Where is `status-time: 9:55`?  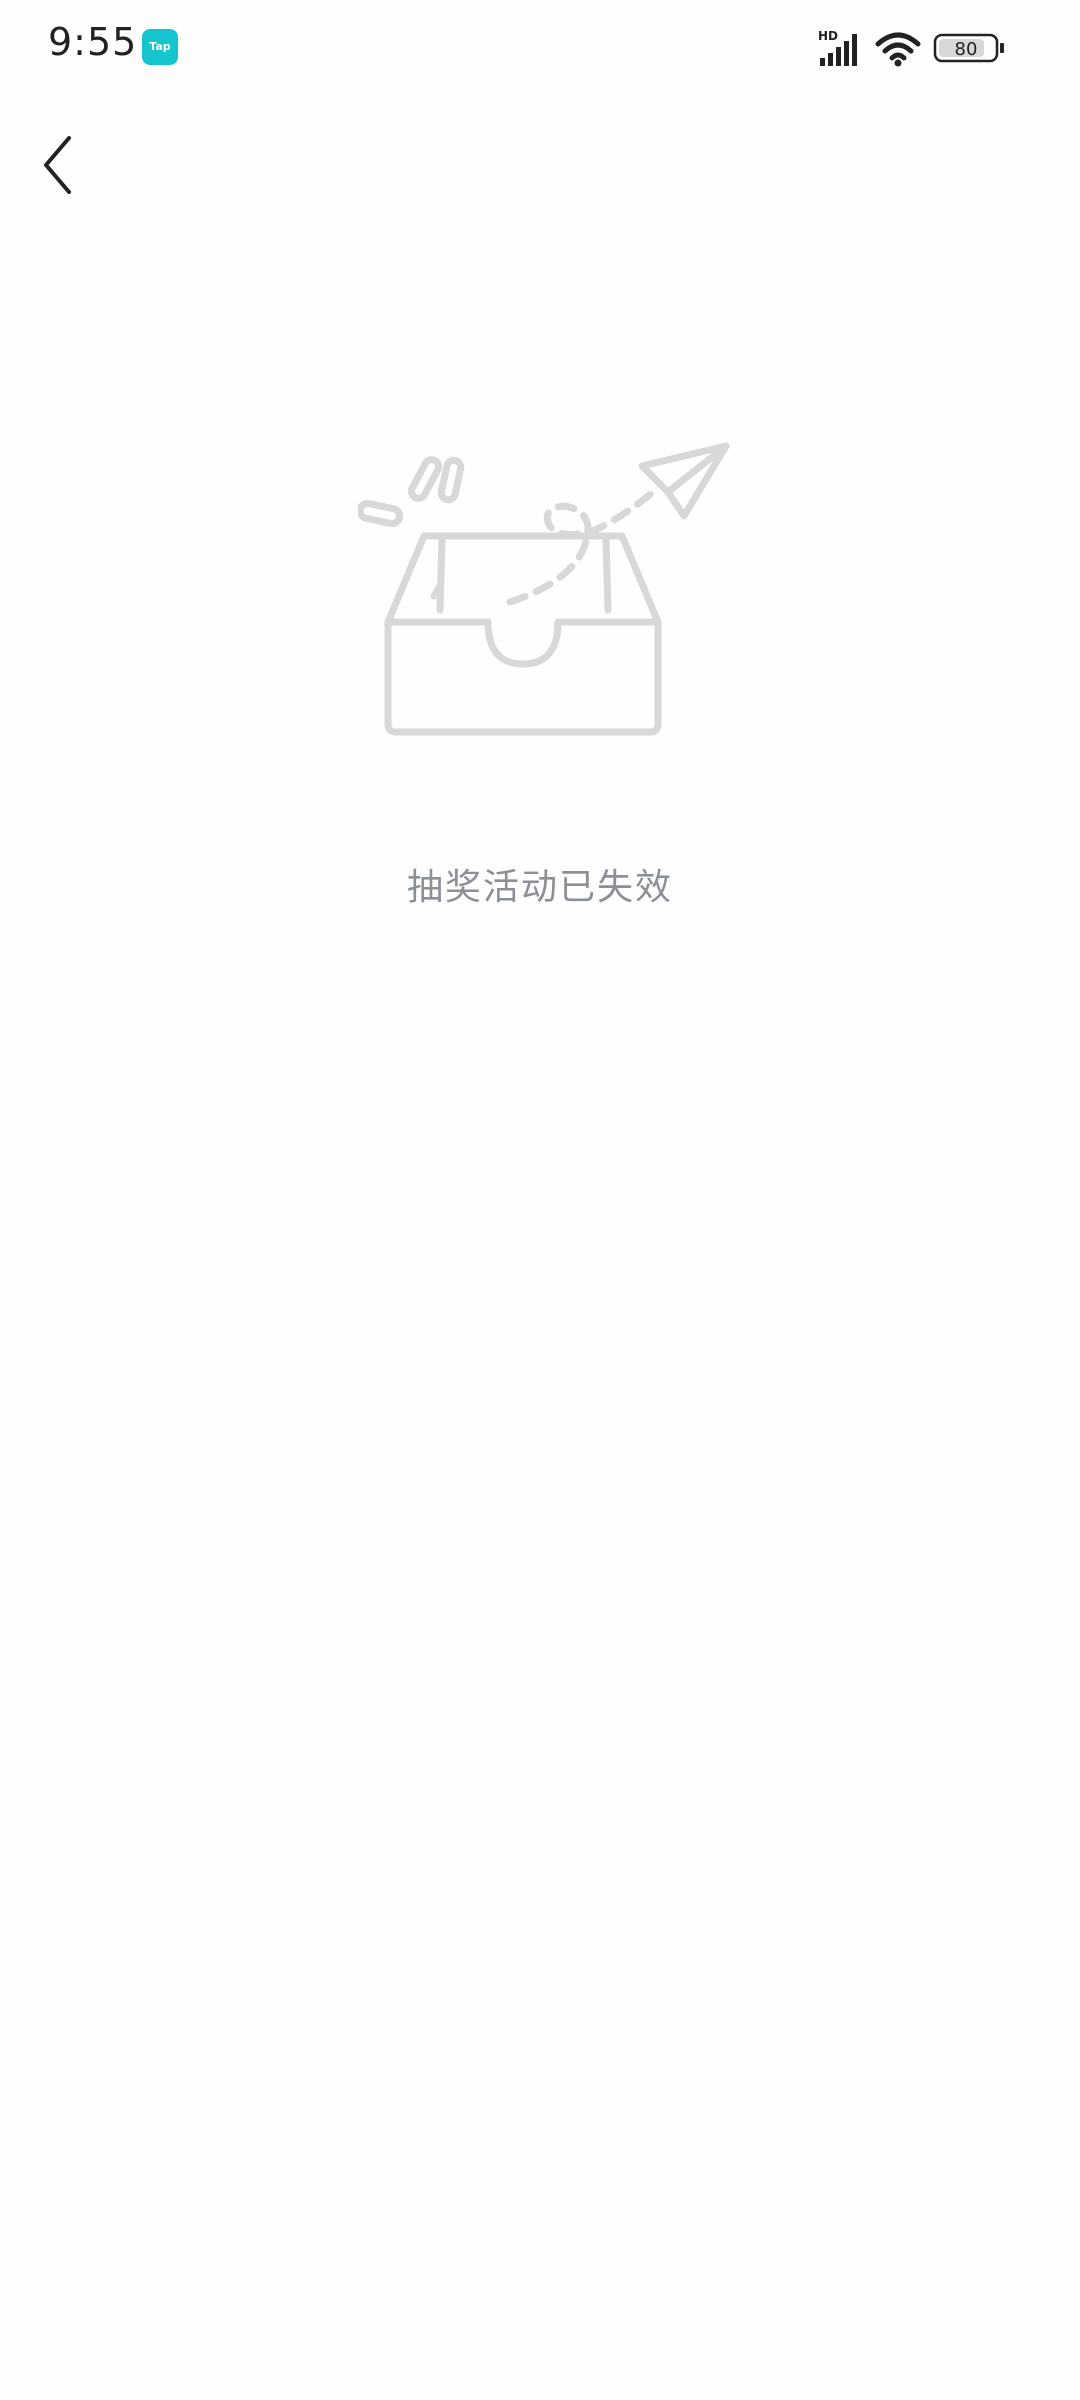 status-time: 9:55 is located at coordinates (93, 42).